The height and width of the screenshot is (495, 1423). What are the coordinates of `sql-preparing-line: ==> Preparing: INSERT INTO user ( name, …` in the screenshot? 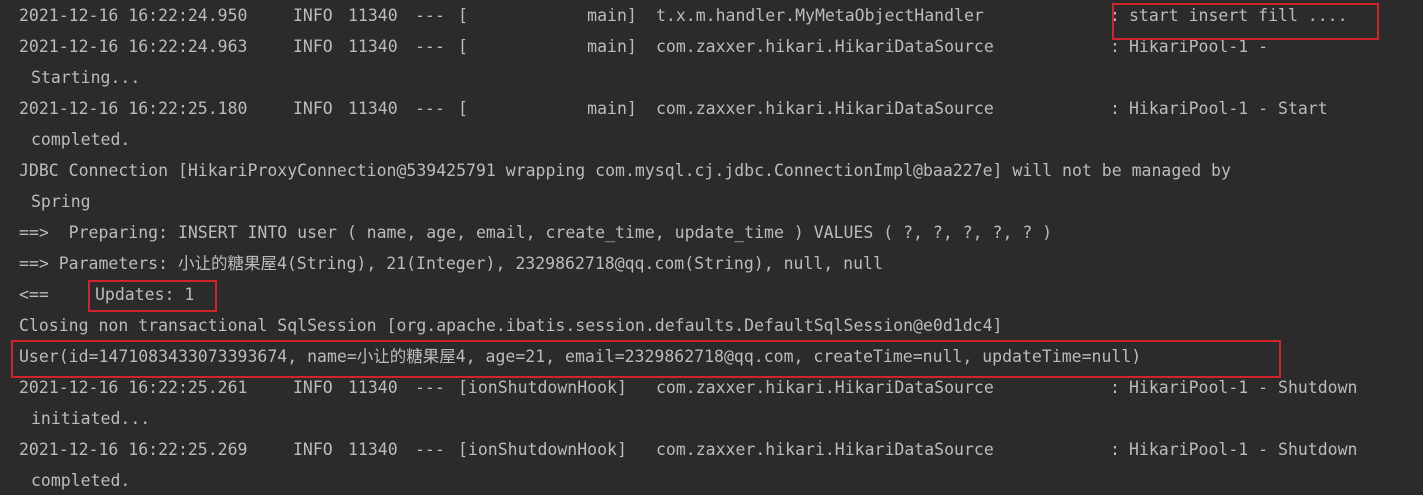 It's located at (536, 232).